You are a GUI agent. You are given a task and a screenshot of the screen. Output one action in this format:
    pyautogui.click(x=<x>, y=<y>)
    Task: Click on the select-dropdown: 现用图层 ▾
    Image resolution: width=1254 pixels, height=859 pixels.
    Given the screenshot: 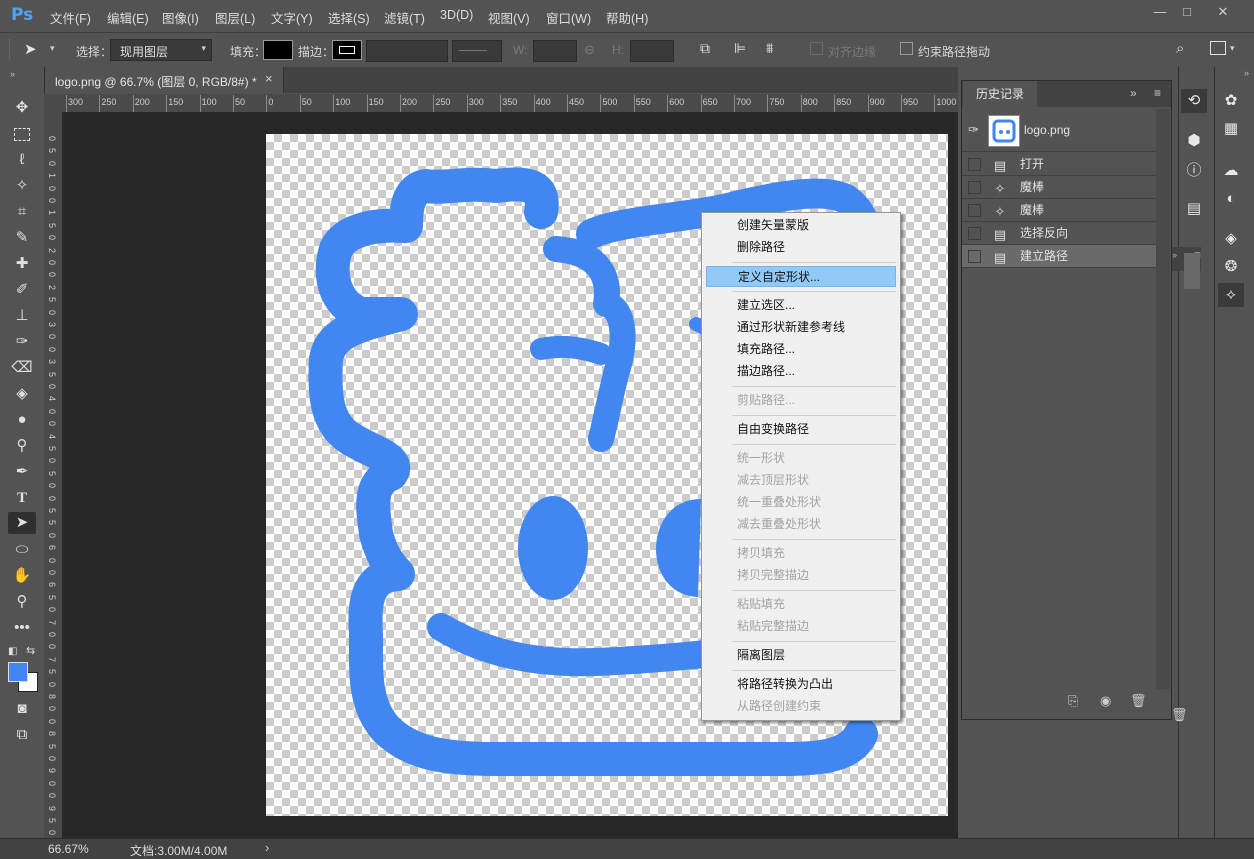 What is the action you would take?
    pyautogui.click(x=161, y=50)
    